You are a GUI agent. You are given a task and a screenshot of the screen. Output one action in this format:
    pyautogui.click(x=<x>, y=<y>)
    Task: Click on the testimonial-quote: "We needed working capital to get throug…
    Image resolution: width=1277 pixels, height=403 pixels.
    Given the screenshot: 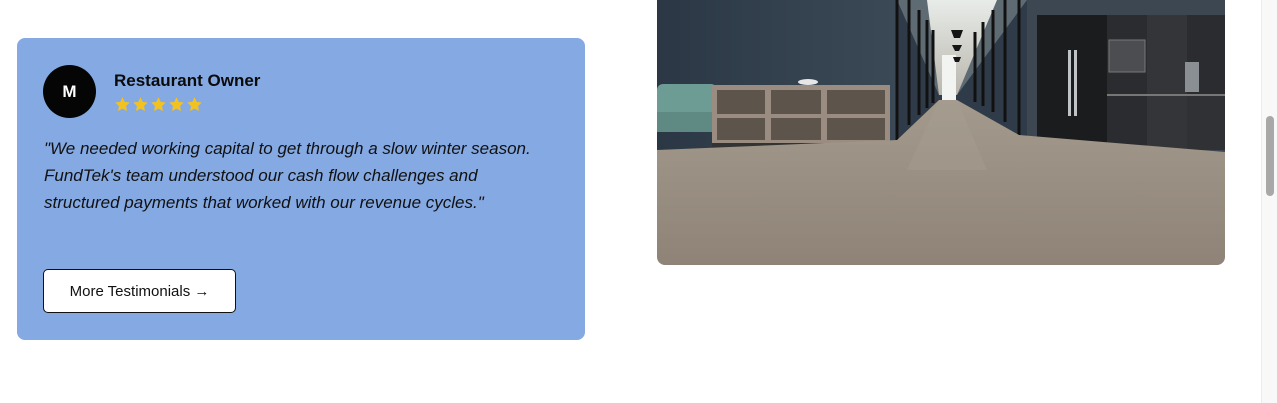 What is the action you would take?
    pyautogui.click(x=287, y=175)
    